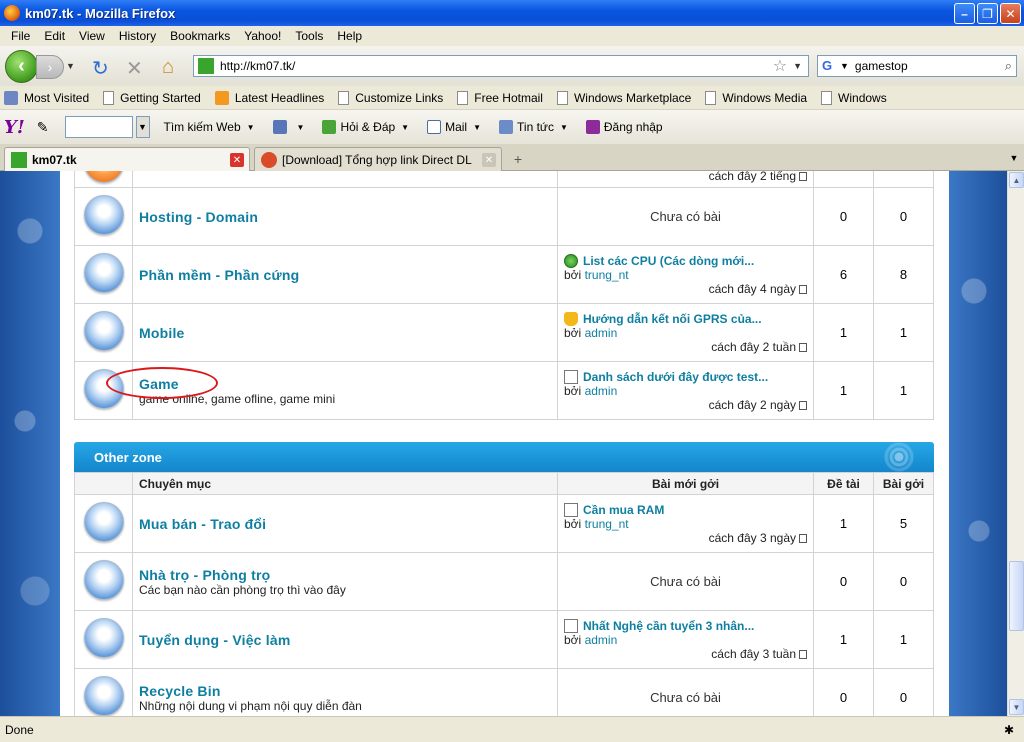 Image resolution: width=1024 pixels, height=742 pixels. I want to click on menu-file: File, so click(20, 36).